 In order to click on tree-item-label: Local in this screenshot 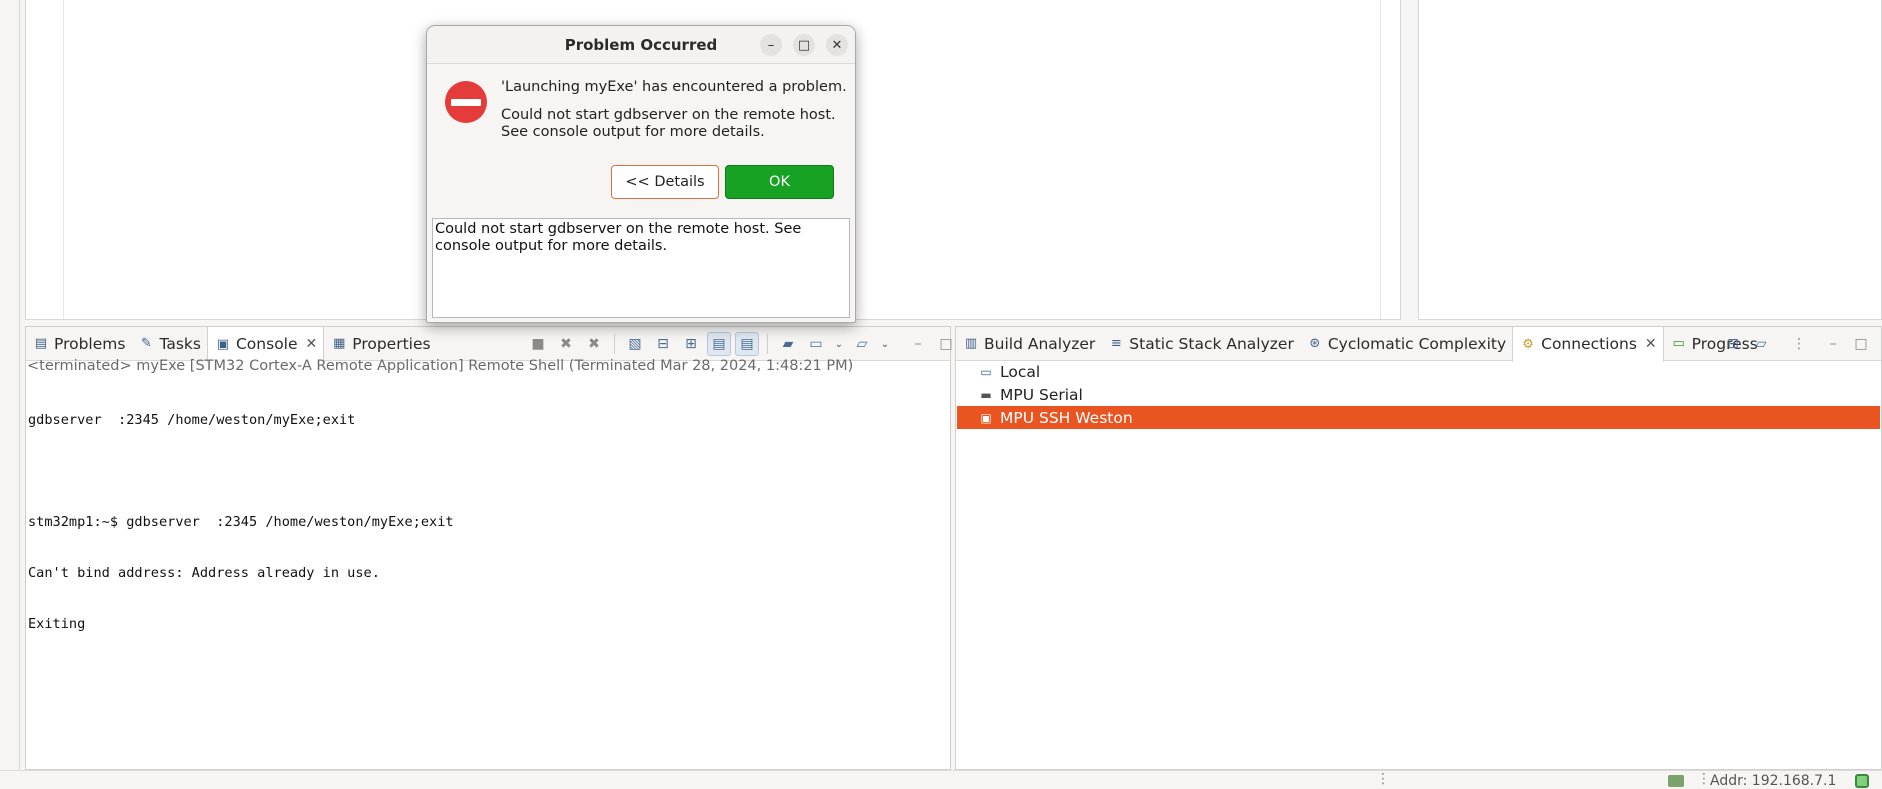, I will do `click(1020, 371)`.